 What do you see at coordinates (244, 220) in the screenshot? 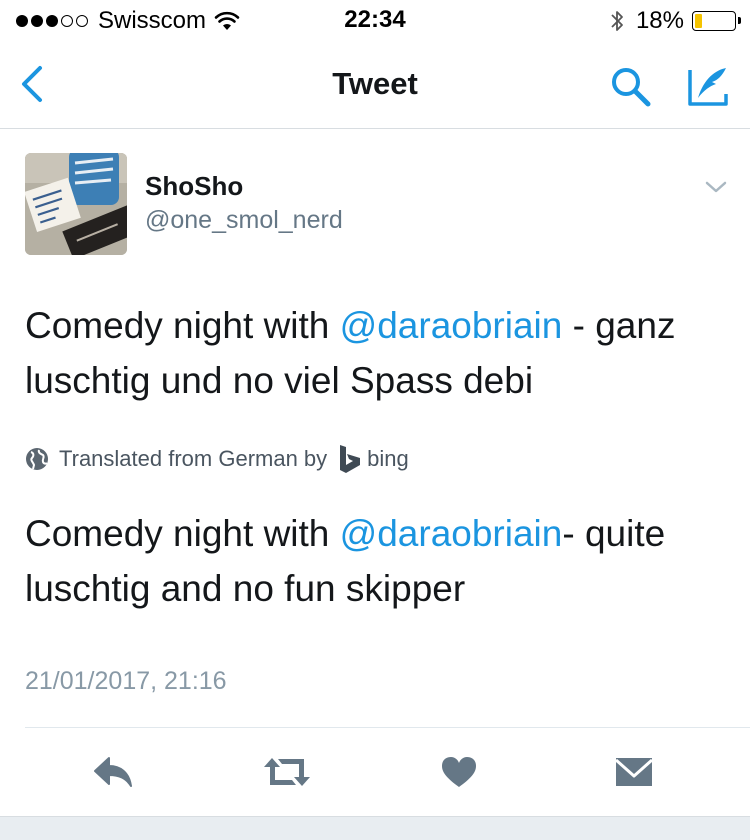
I see `user-handle: @one_smol_nerd` at bounding box center [244, 220].